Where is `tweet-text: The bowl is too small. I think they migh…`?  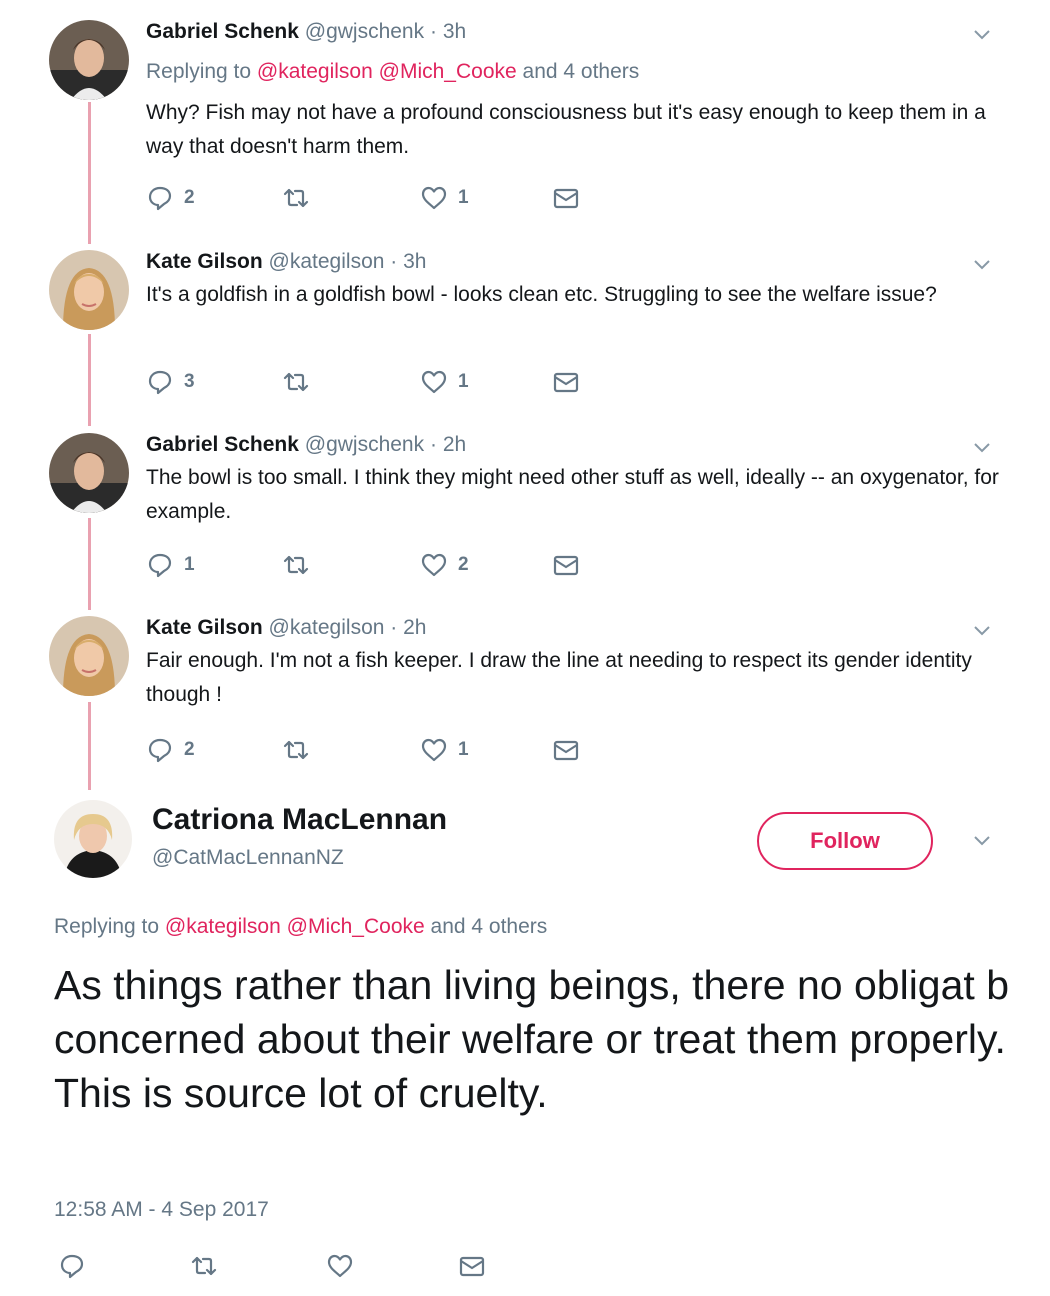
tweet-text: The bowl is too small. I think they migh… is located at coordinates (572, 494).